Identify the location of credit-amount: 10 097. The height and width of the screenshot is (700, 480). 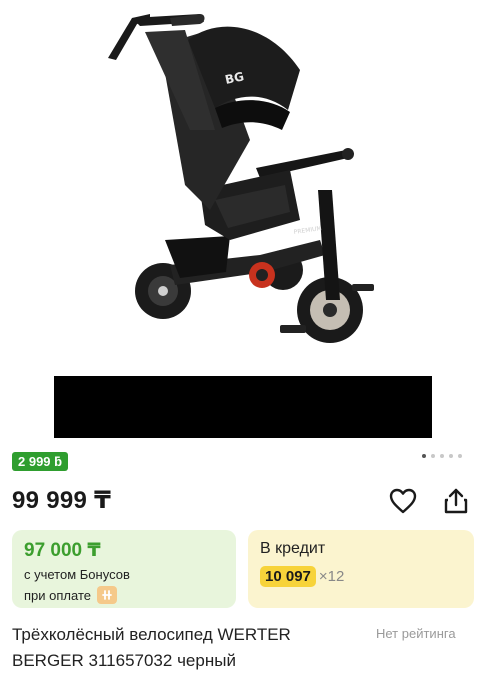
(288, 576).